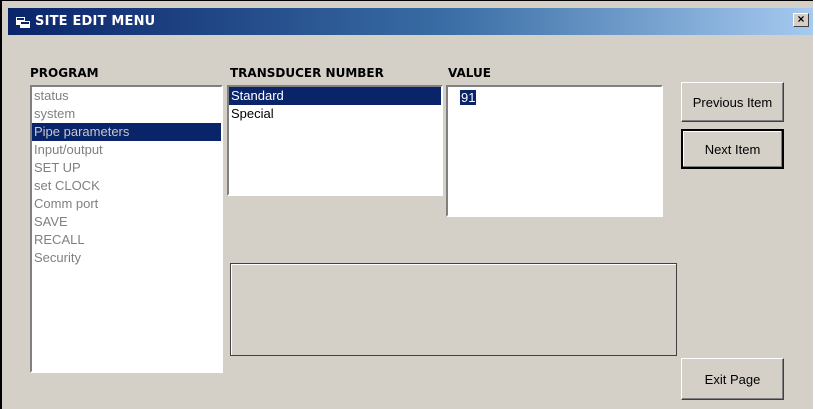 The image size is (815, 409). What do you see at coordinates (335, 114) in the screenshot?
I see `transducer-item-special: Special` at bounding box center [335, 114].